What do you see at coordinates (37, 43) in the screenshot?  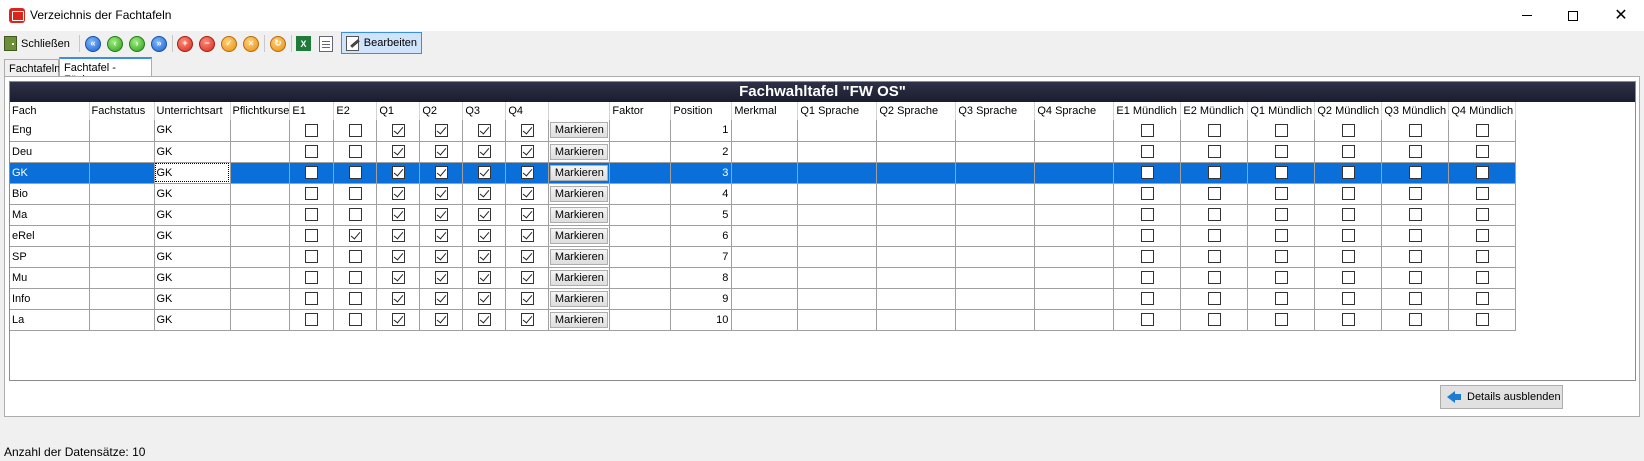 I see `close-button: Schließen` at bounding box center [37, 43].